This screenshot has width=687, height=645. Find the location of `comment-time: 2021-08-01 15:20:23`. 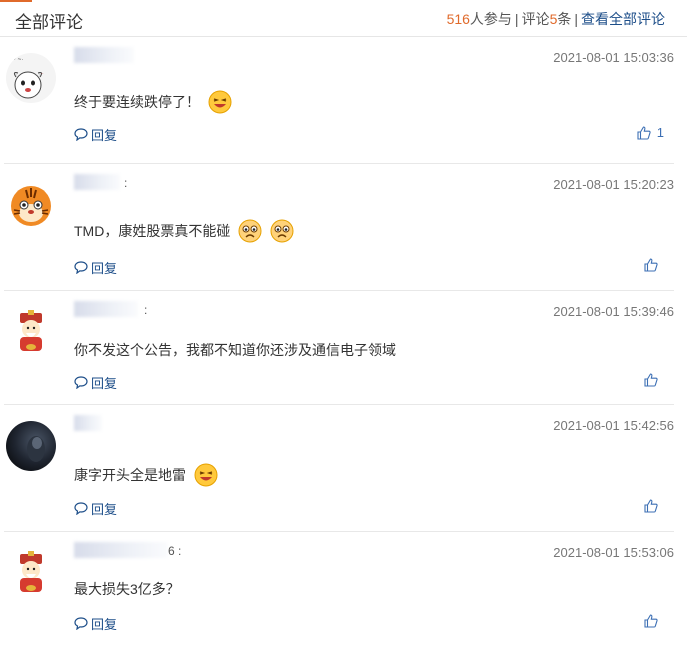

comment-time: 2021-08-01 15:20:23 is located at coordinates (613, 184).